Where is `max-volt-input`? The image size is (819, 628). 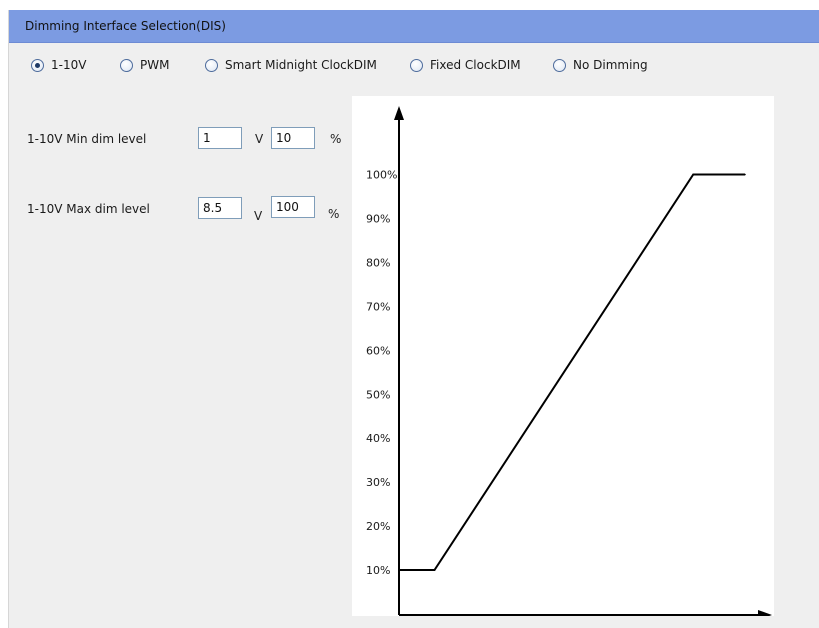 max-volt-input is located at coordinates (220, 208).